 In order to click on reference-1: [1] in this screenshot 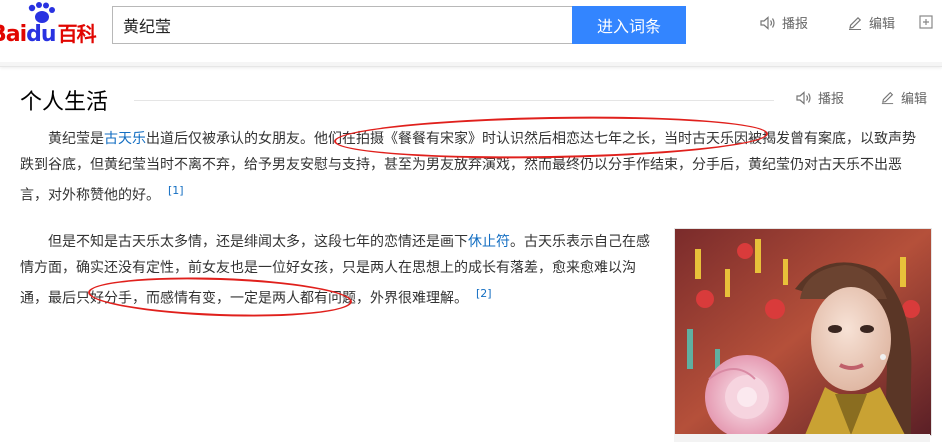, I will do `click(176, 190)`.